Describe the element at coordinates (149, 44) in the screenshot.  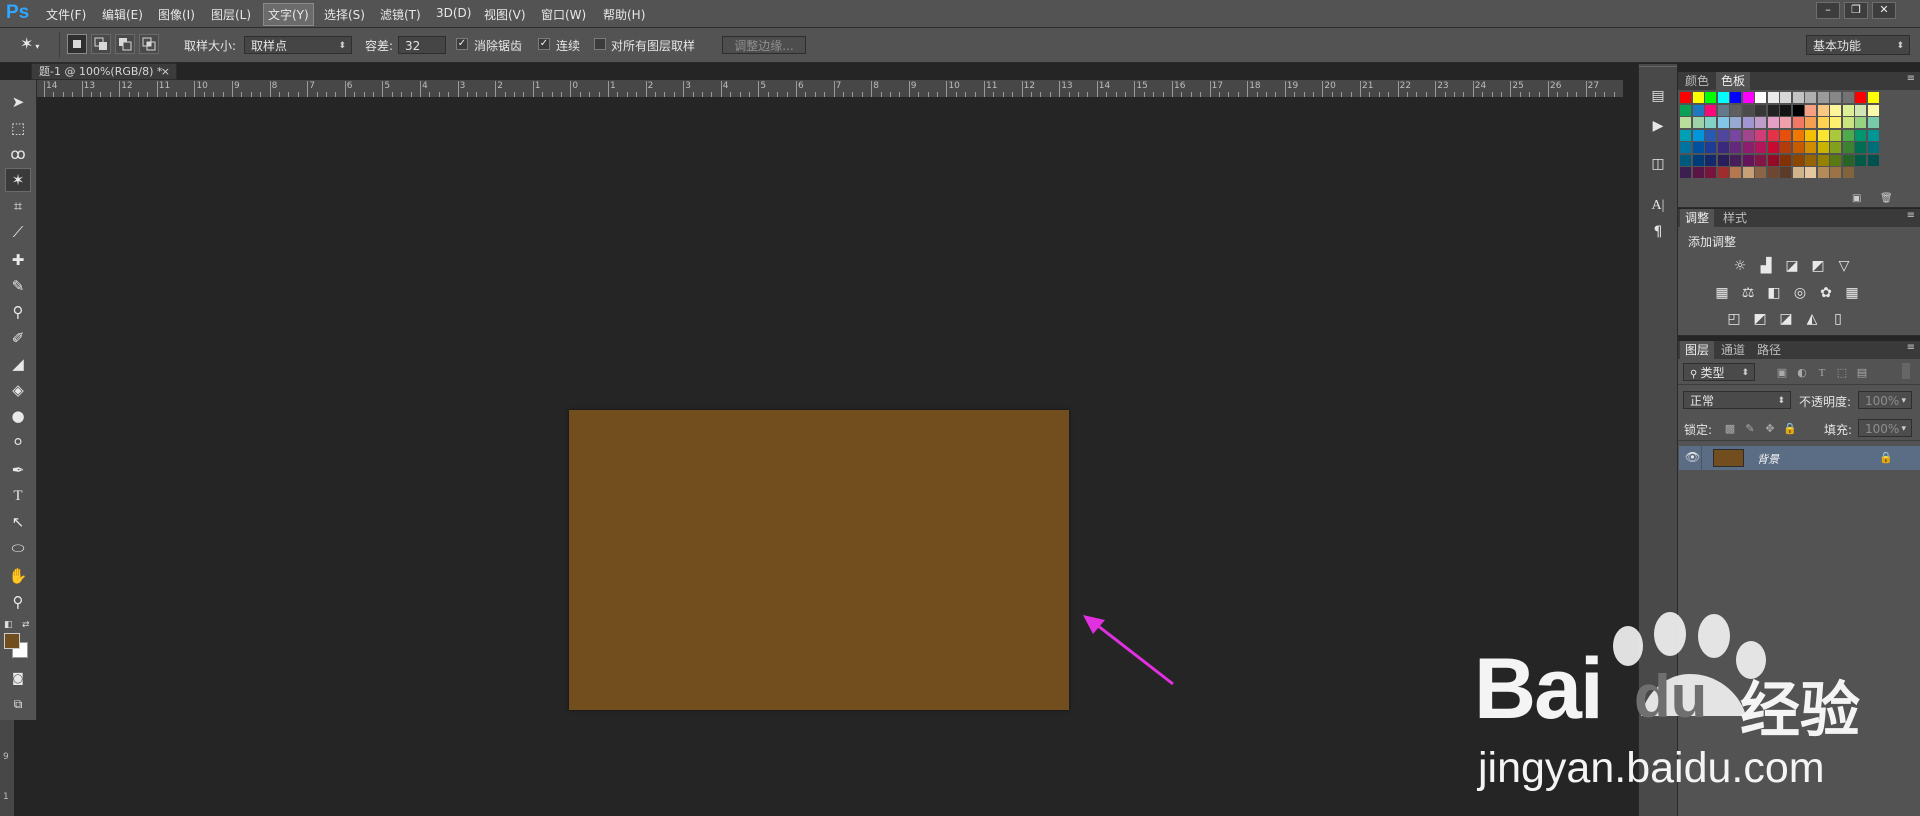
I see `intersect-selection-button` at that location.